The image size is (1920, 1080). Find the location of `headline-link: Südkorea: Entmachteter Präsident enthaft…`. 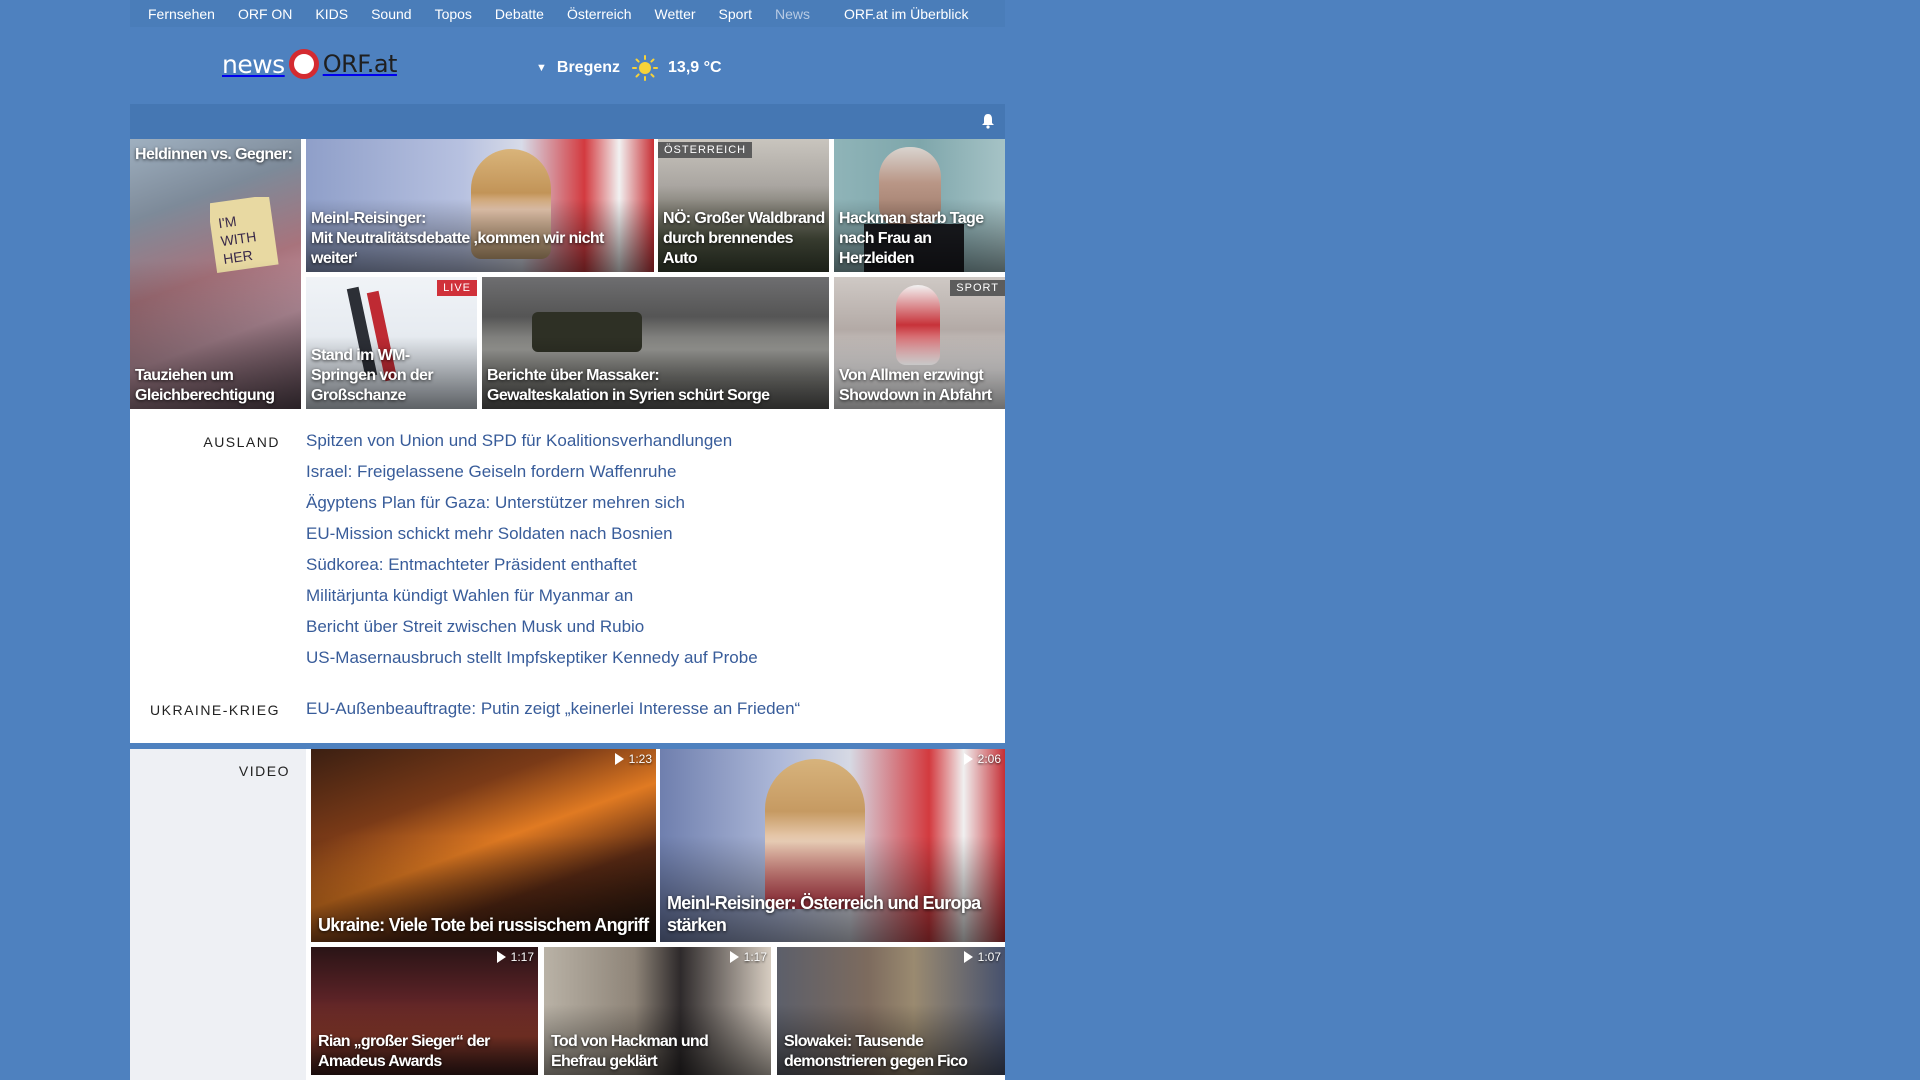

headline-link: Südkorea: Entmachteter Präsident enthaft… is located at coordinates (471, 565).